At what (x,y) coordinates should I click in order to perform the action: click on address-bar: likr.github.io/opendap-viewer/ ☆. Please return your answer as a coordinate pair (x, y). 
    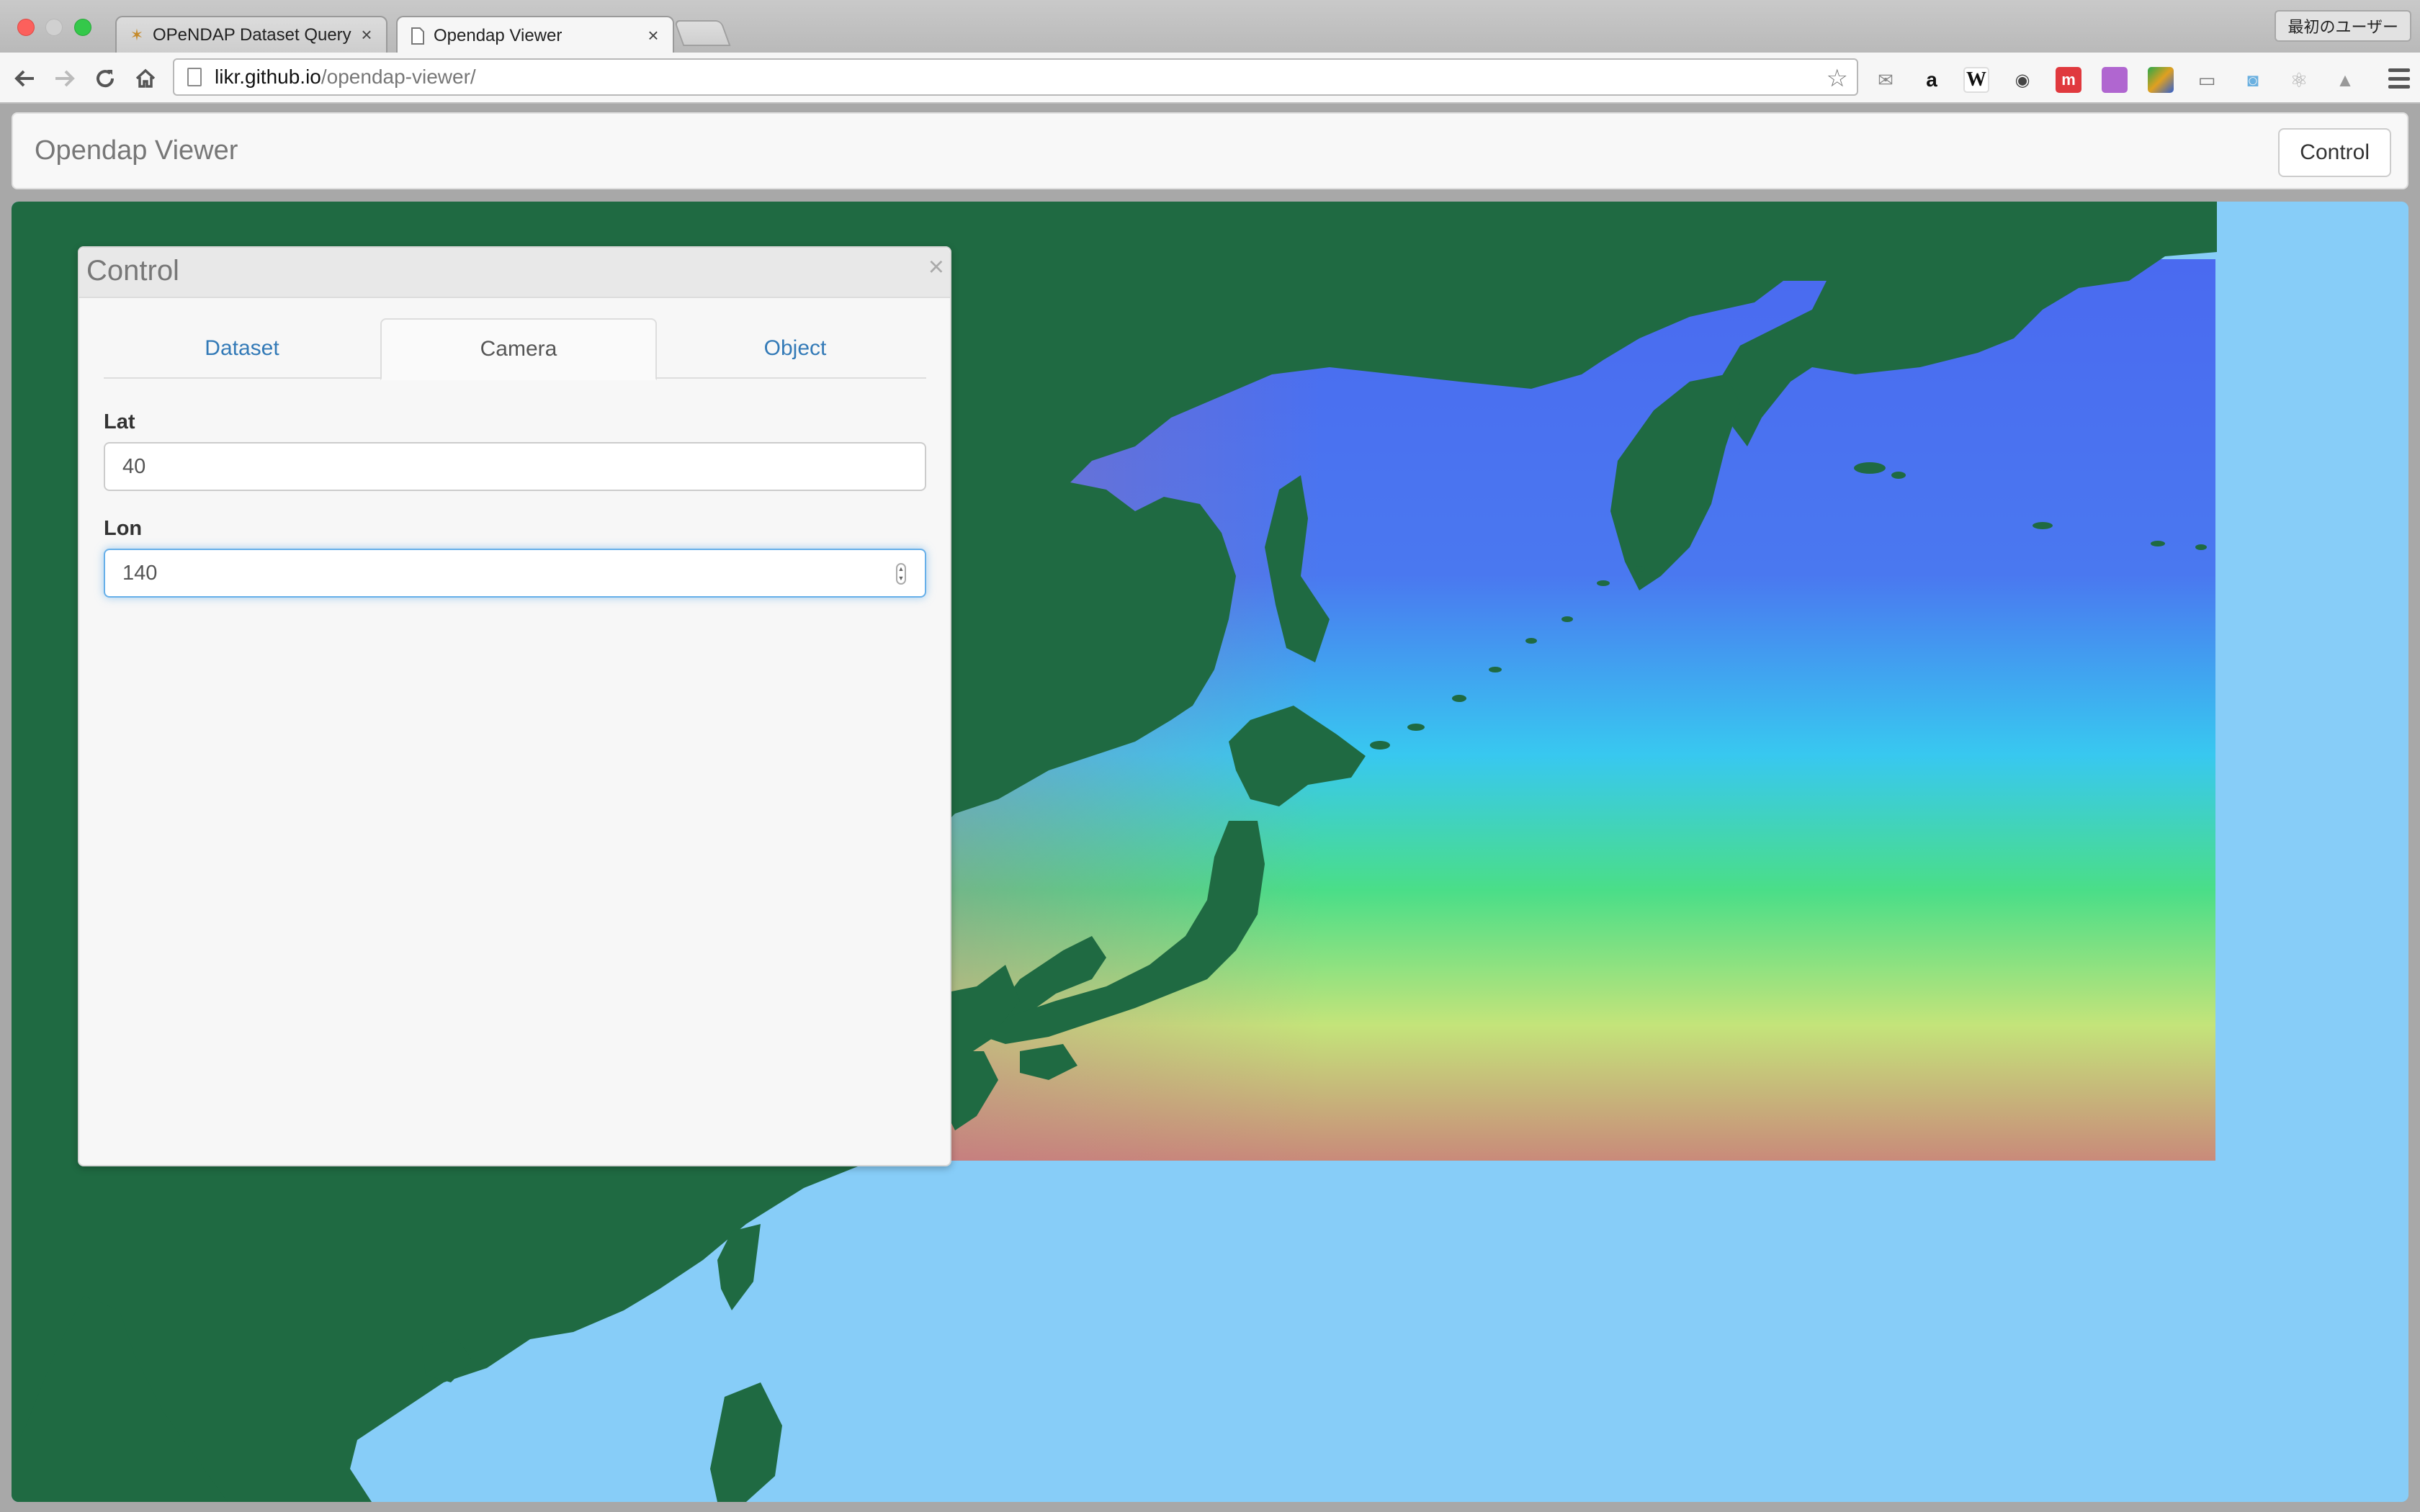
    Looking at the image, I should click on (1015, 77).